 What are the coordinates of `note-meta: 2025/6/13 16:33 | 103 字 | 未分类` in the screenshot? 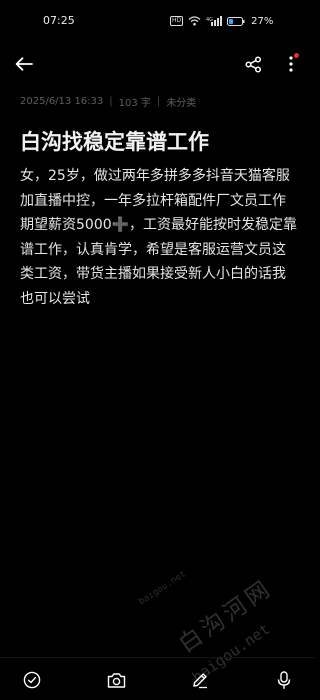 It's located at (108, 101).